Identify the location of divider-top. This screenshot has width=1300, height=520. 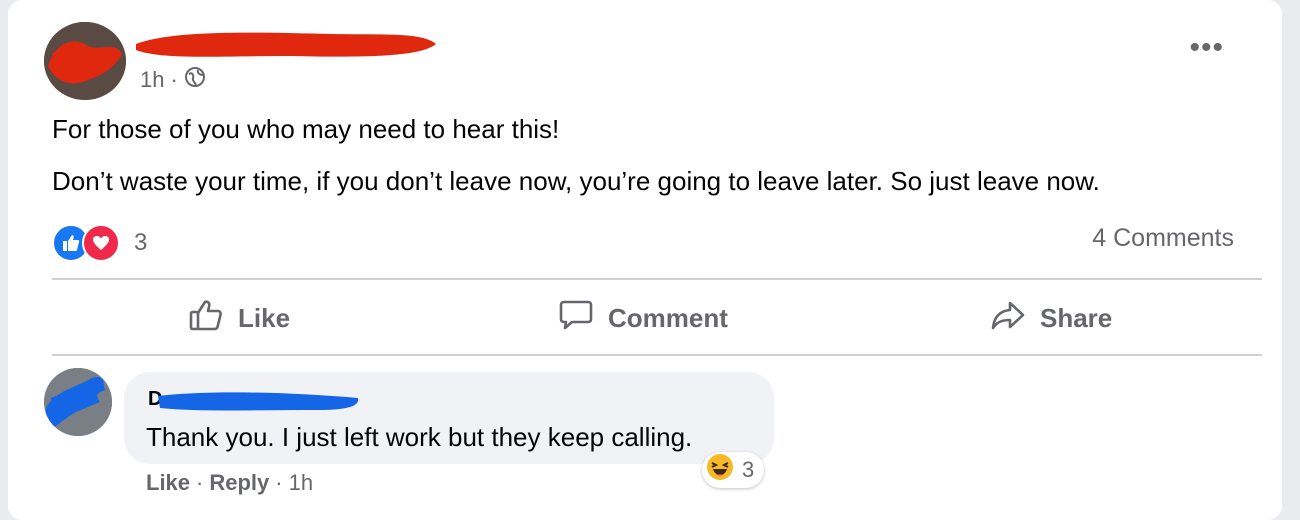
(657, 279).